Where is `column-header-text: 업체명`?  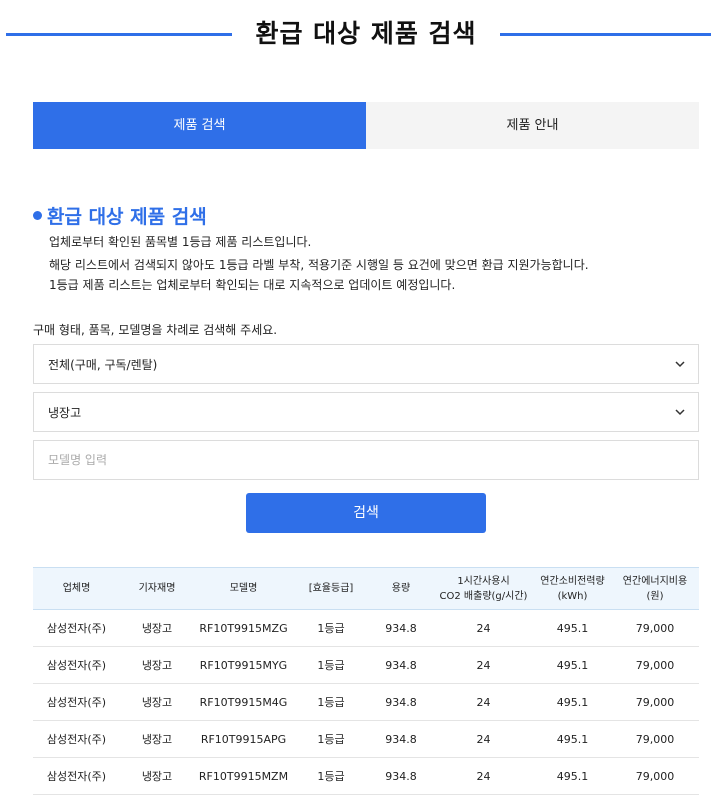
column-header-text: 업체명 is located at coordinates (76, 588).